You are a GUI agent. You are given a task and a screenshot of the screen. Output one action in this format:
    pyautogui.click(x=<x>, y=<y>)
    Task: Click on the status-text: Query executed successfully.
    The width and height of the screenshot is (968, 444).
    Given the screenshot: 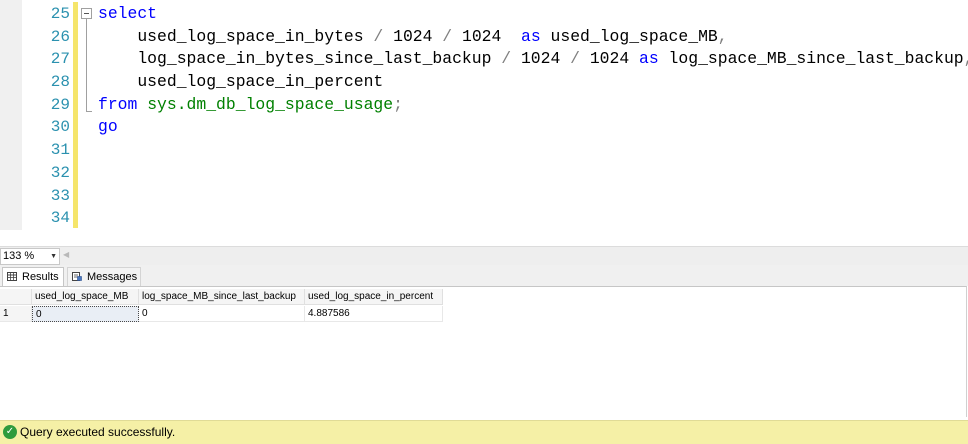 What is the action you would take?
    pyautogui.click(x=98, y=432)
    